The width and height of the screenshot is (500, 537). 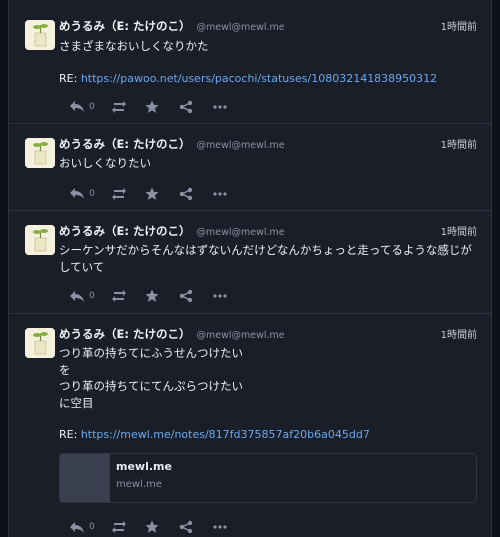 What do you see at coordinates (134, 46) in the screenshot?
I see `post-text-line: さまざまなおいしくなりかた` at bounding box center [134, 46].